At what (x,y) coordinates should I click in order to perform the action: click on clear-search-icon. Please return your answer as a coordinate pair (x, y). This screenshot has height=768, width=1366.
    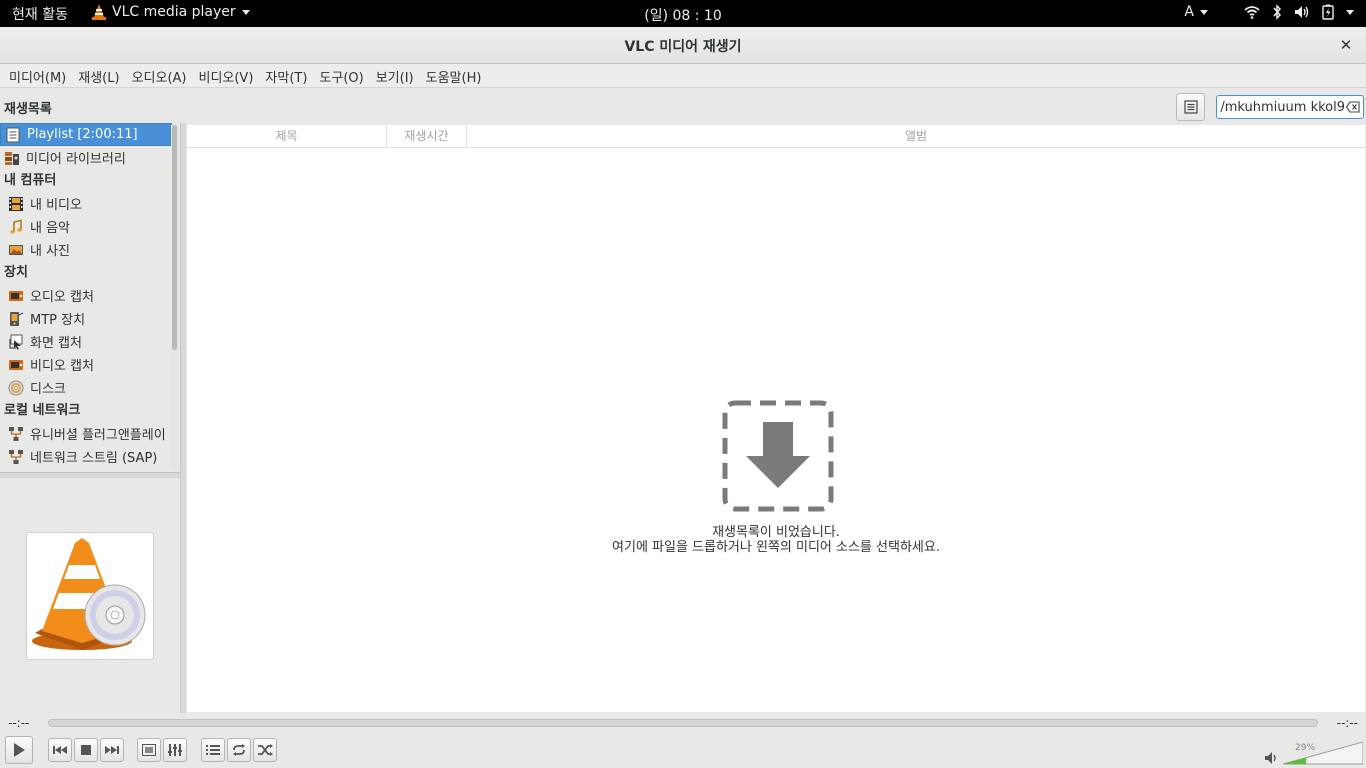
    Looking at the image, I should click on (1353, 107).